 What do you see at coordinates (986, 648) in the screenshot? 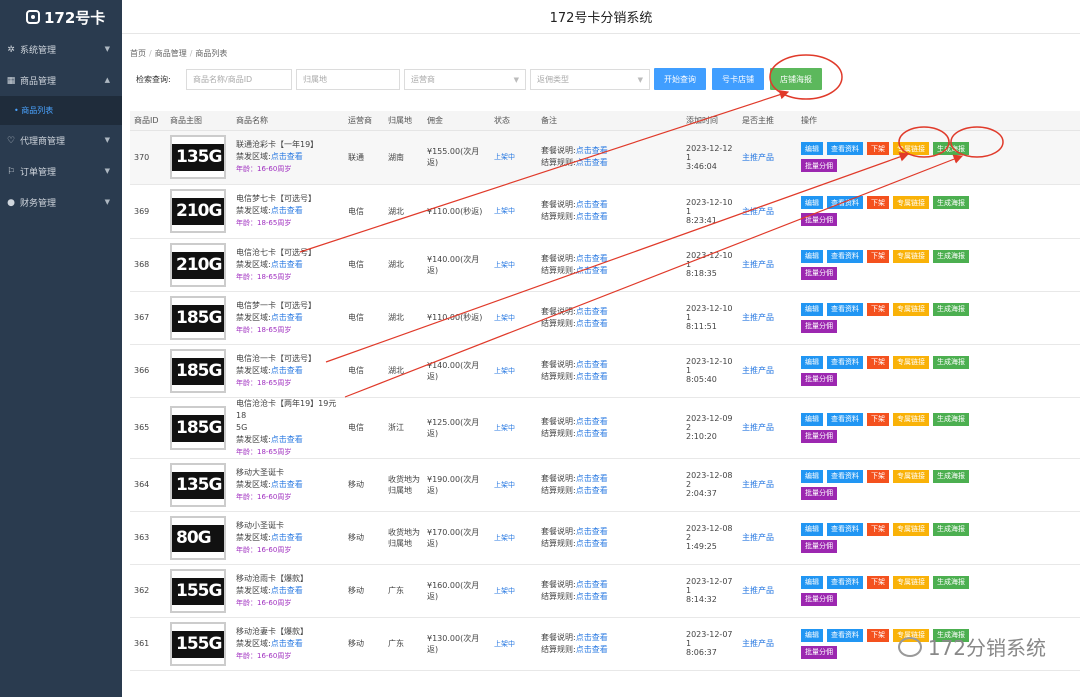
I see `watermark-text: 172分销系统` at bounding box center [986, 648].